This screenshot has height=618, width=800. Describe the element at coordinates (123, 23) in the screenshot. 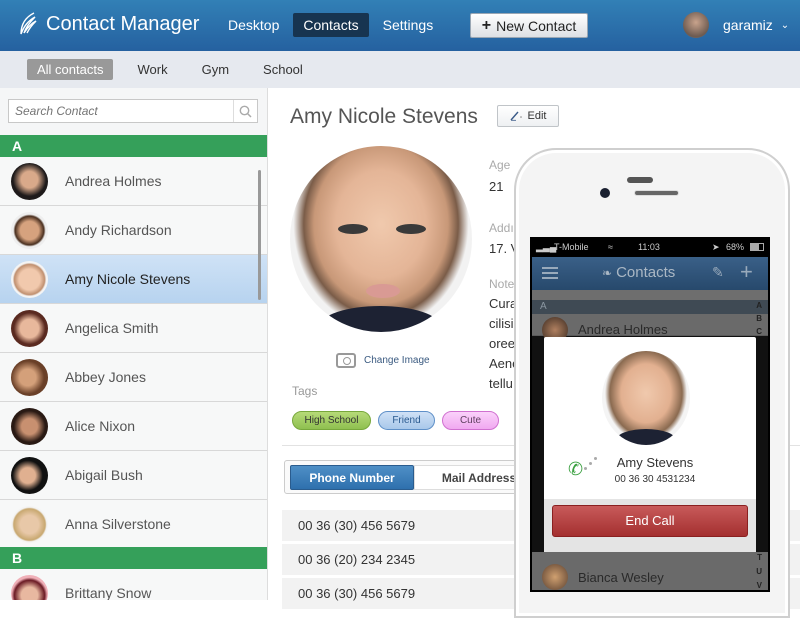

I see `app-title: Contact Manager` at that location.